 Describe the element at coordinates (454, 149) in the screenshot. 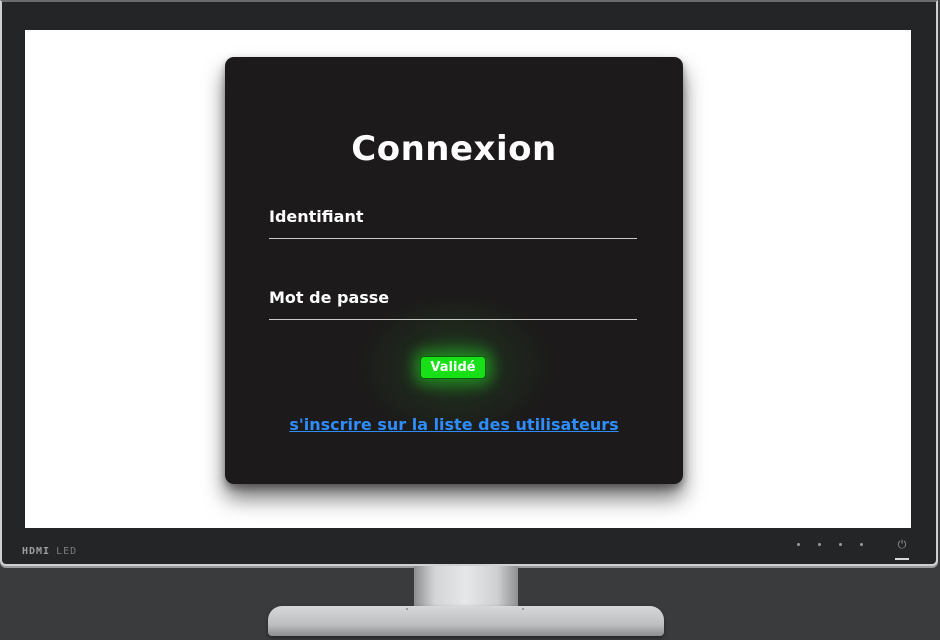

I see `login-title: Connexion` at that location.